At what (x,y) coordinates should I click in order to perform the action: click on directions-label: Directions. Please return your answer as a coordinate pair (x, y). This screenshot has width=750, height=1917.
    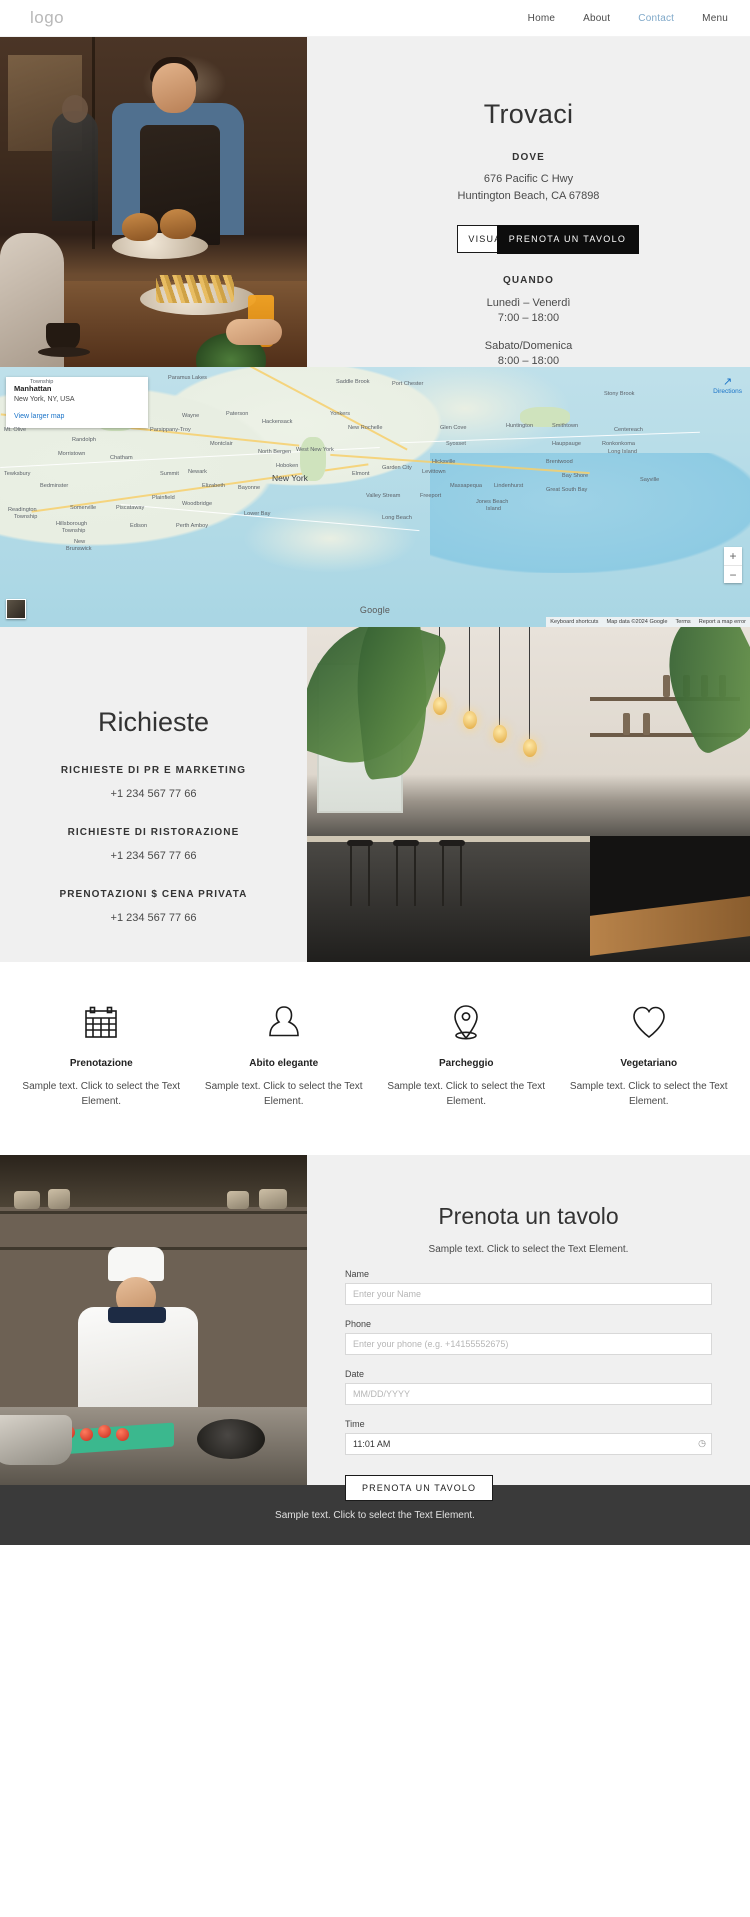
    Looking at the image, I should click on (727, 391).